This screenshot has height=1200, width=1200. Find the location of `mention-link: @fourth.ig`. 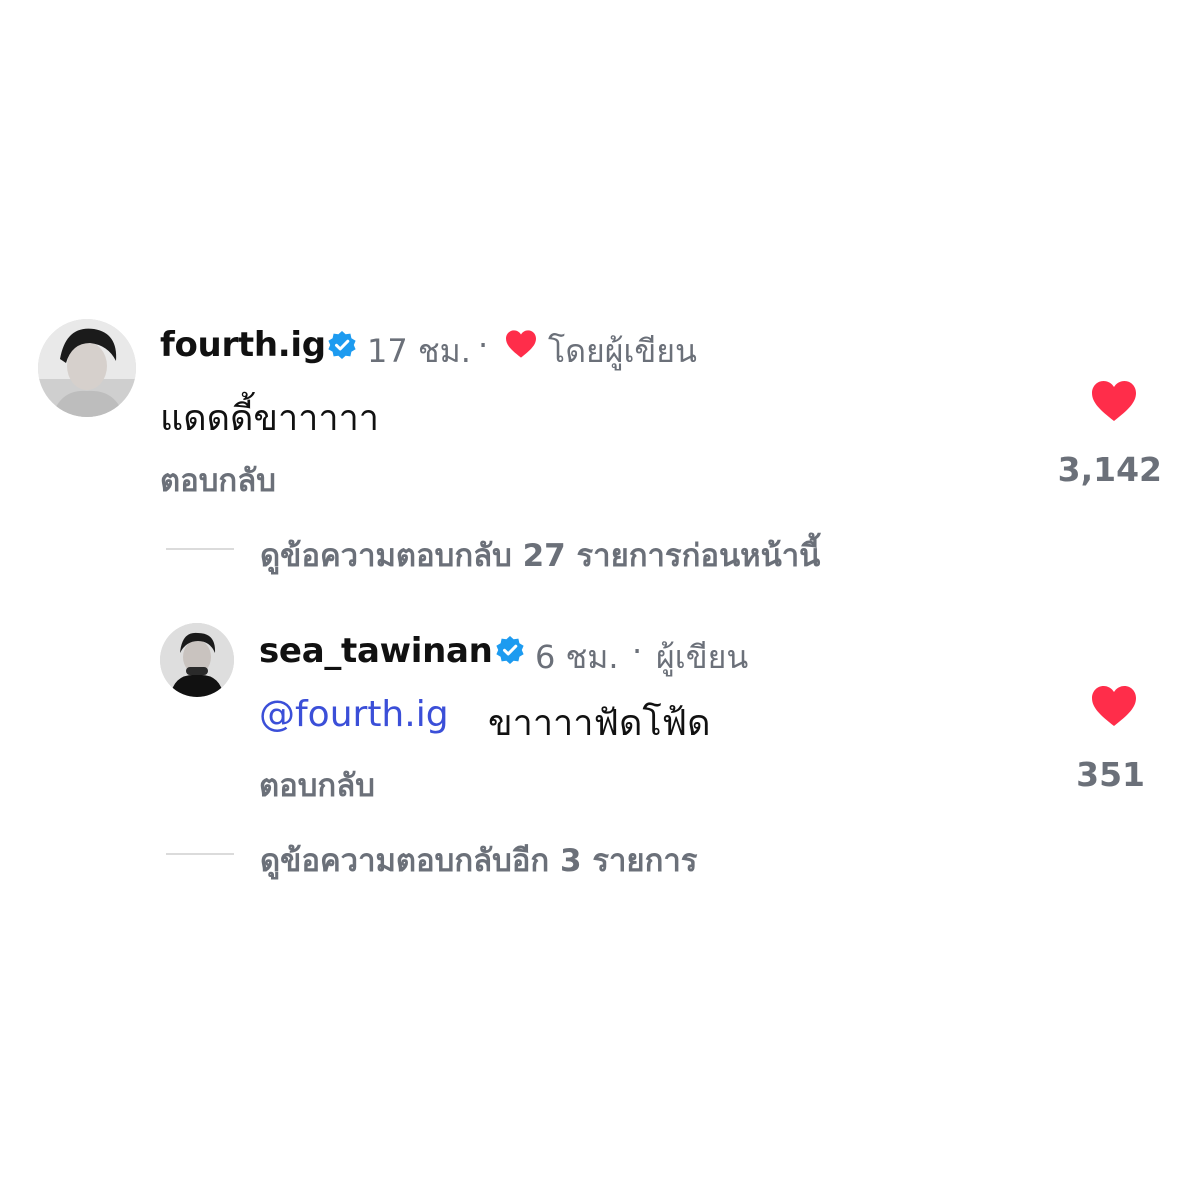

mention-link: @fourth.ig is located at coordinates (354, 714).